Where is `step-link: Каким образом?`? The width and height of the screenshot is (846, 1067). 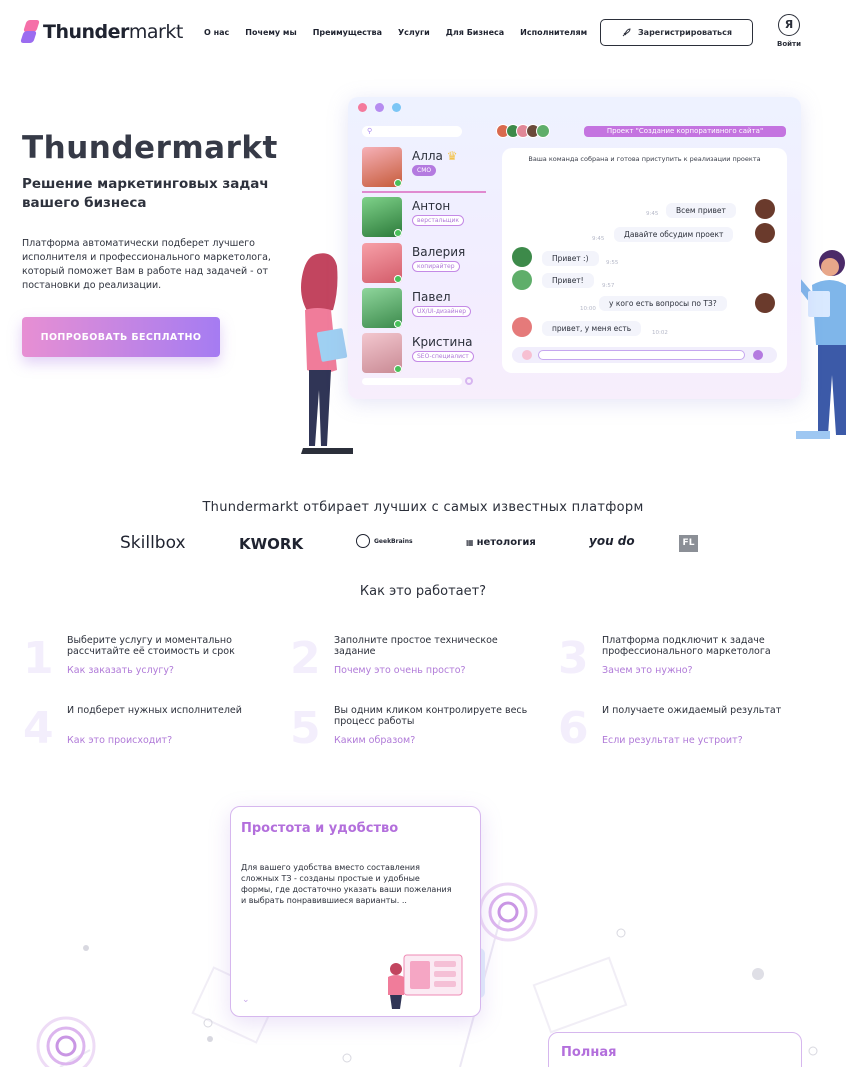
step-link: Каким образом? is located at coordinates (374, 740).